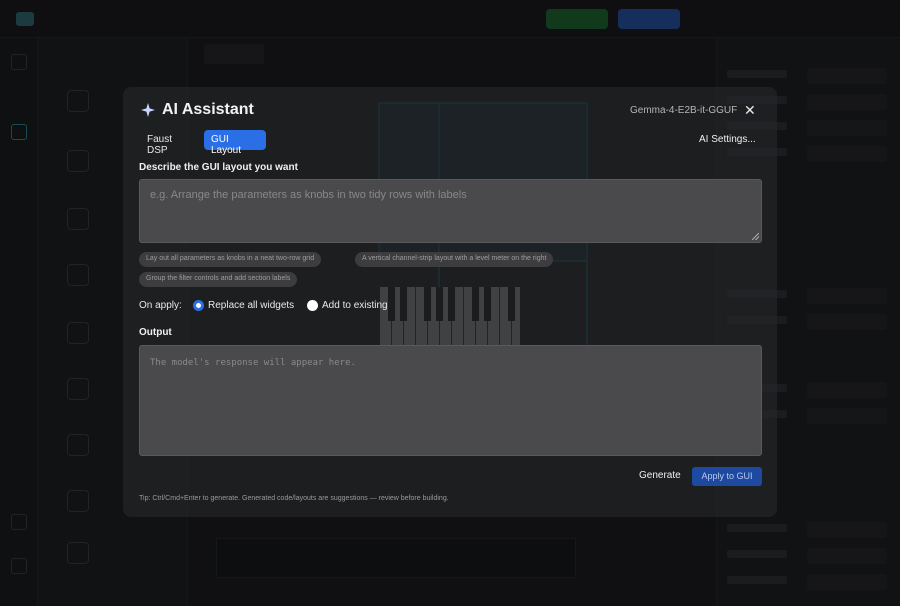  What do you see at coordinates (450, 400) in the screenshot?
I see `output-area: The model's response will appear here.` at bounding box center [450, 400].